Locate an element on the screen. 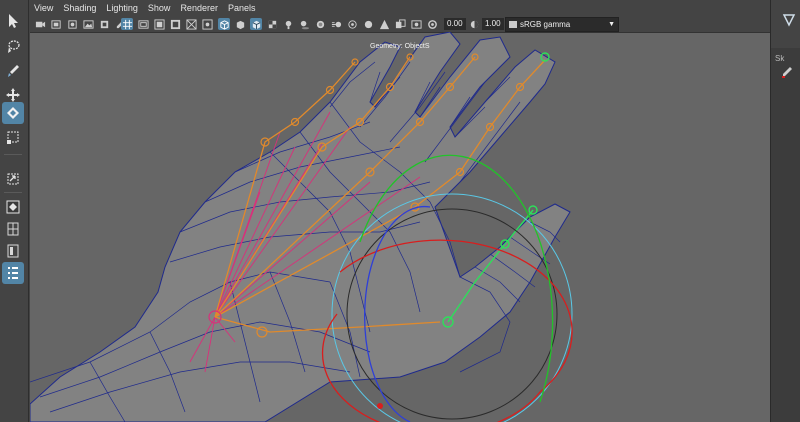 Image resolution: width=800 pixels, height=422 pixels. xray-icon is located at coordinates (400, 24).